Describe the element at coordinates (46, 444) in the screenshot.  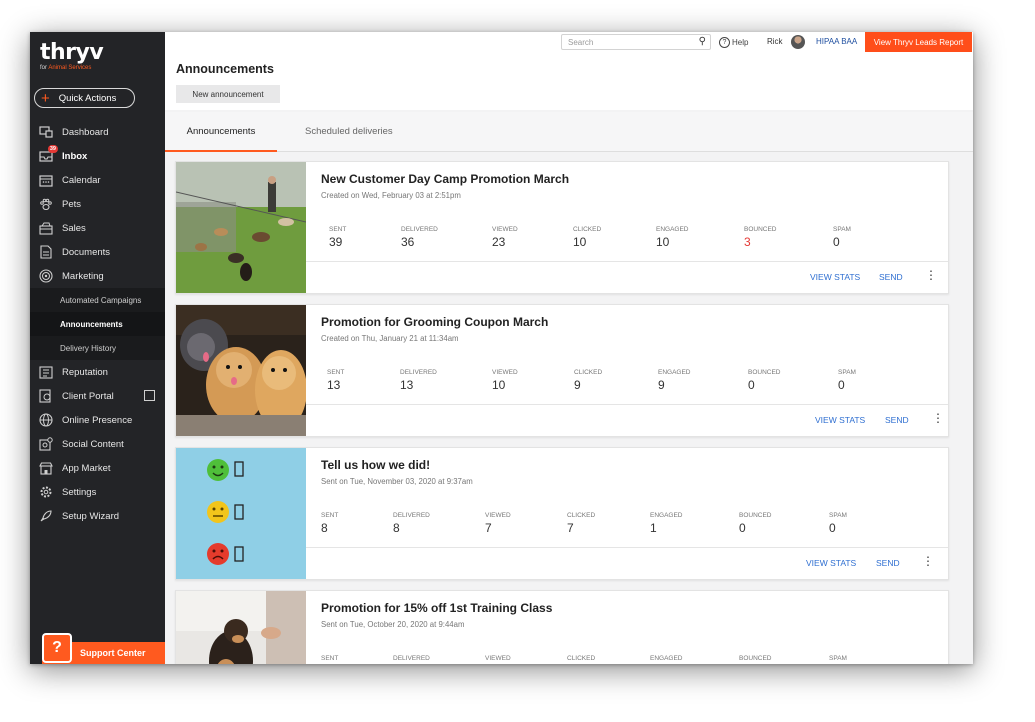
I see `social-icon` at that location.